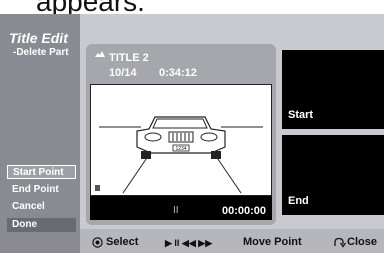 The width and height of the screenshot is (384, 253). I want to click on select-button-icon, so click(97, 242).